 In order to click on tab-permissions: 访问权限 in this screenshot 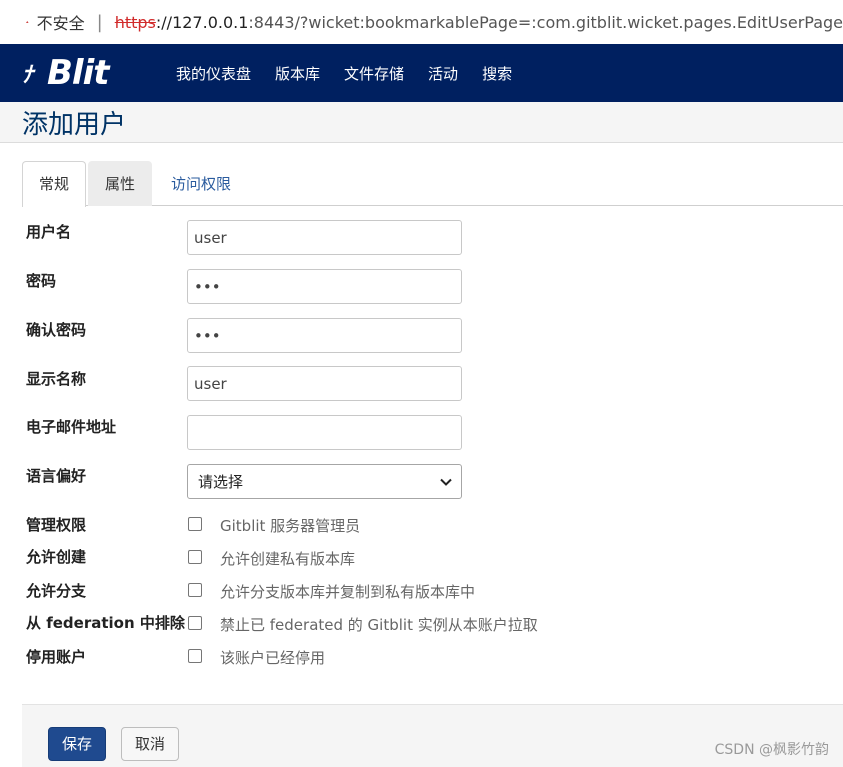, I will do `click(201, 183)`.